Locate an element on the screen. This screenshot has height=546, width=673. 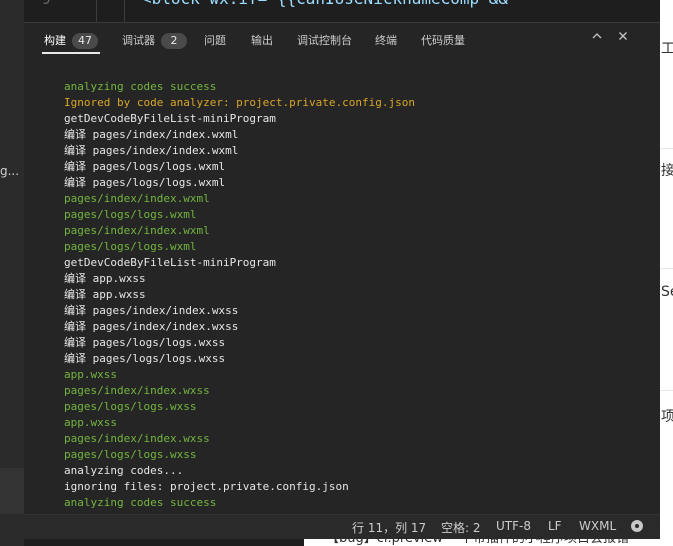
editor-bottom-edge is located at coordinates (164, 542).